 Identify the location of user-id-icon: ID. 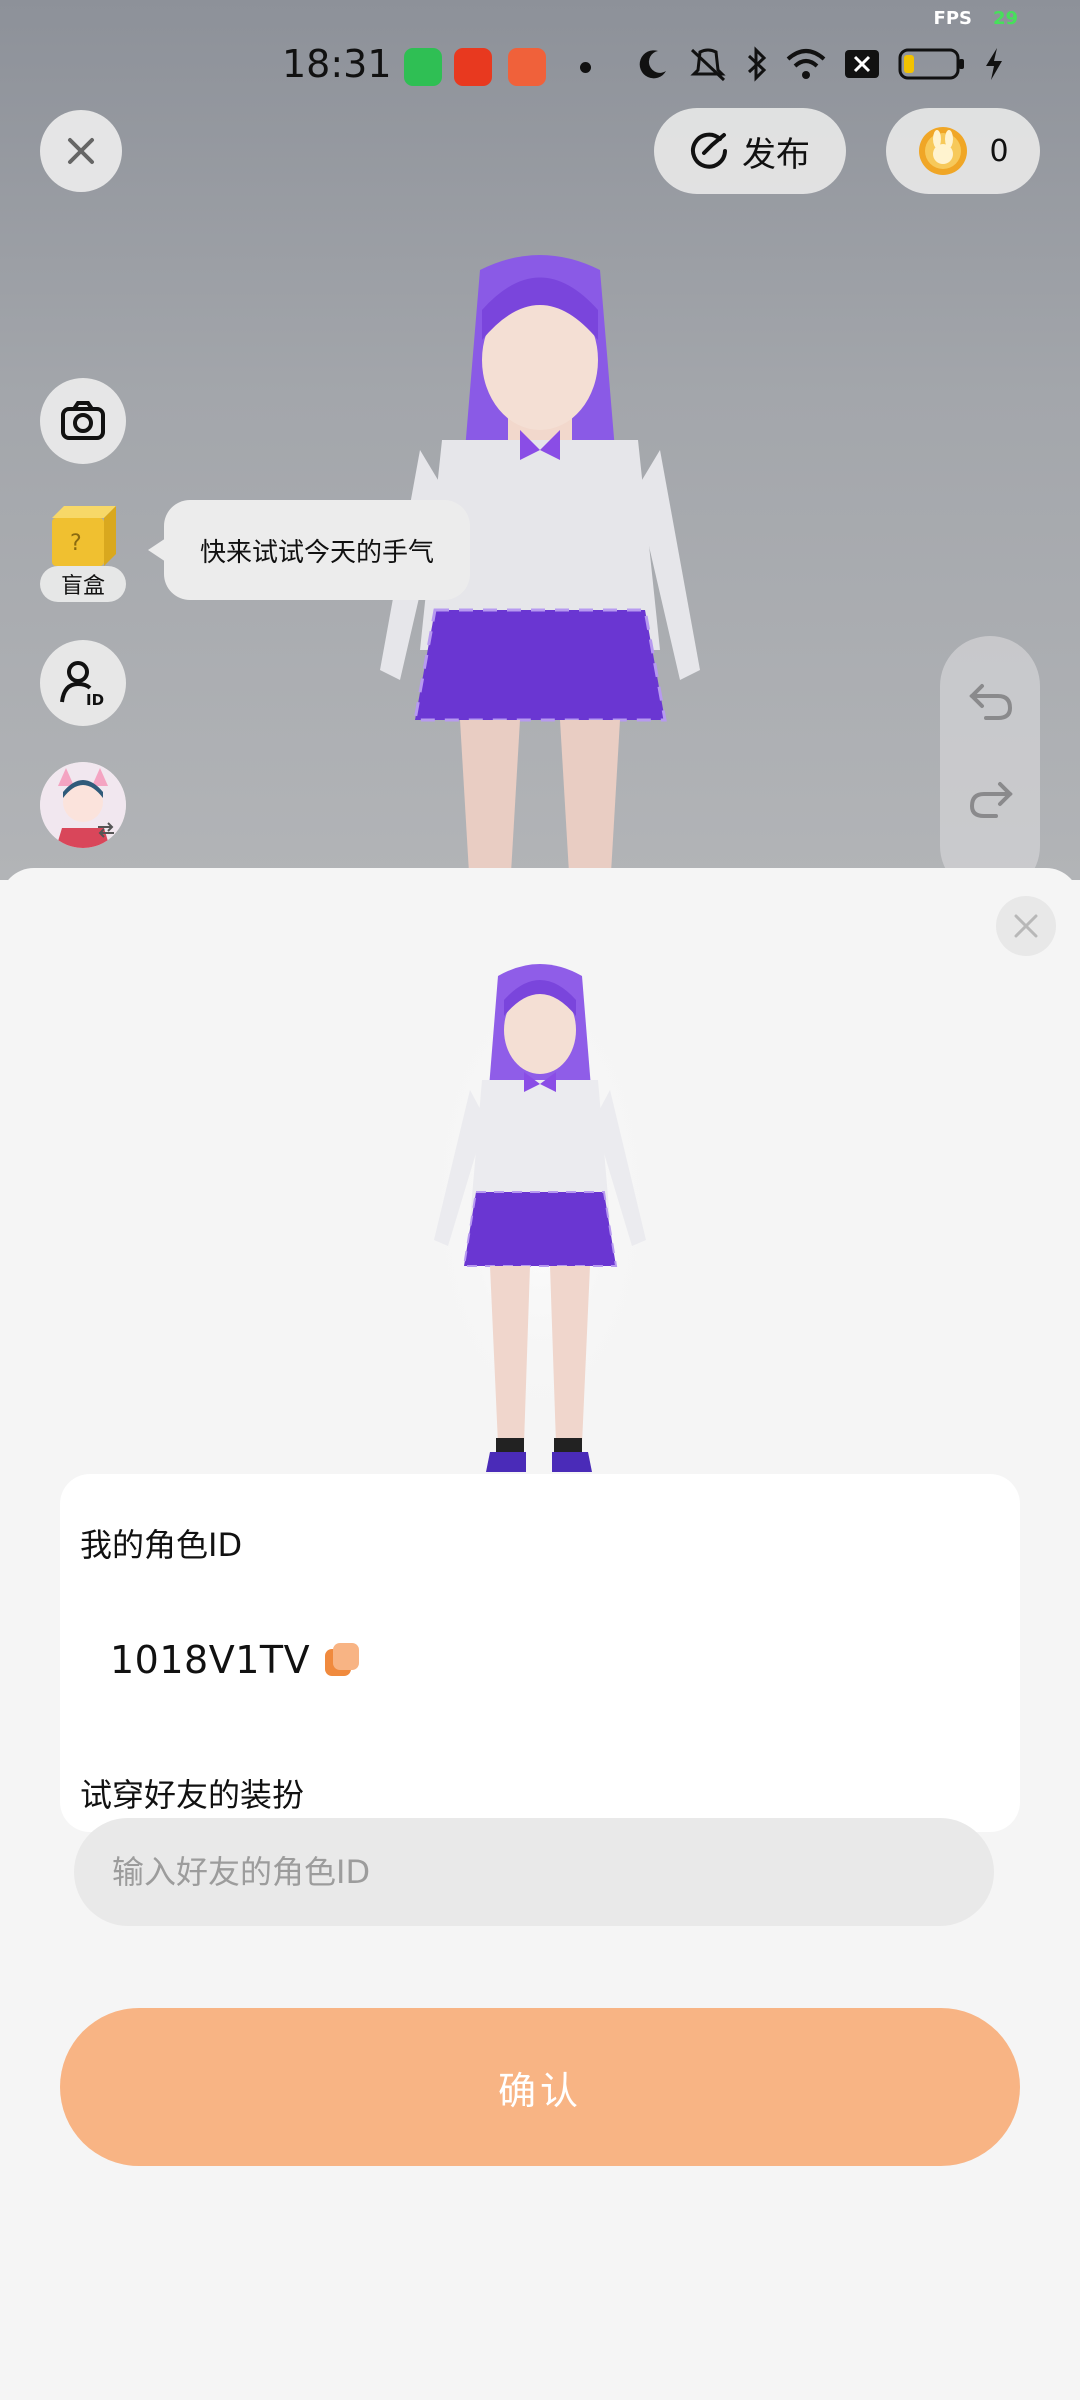
(82, 684).